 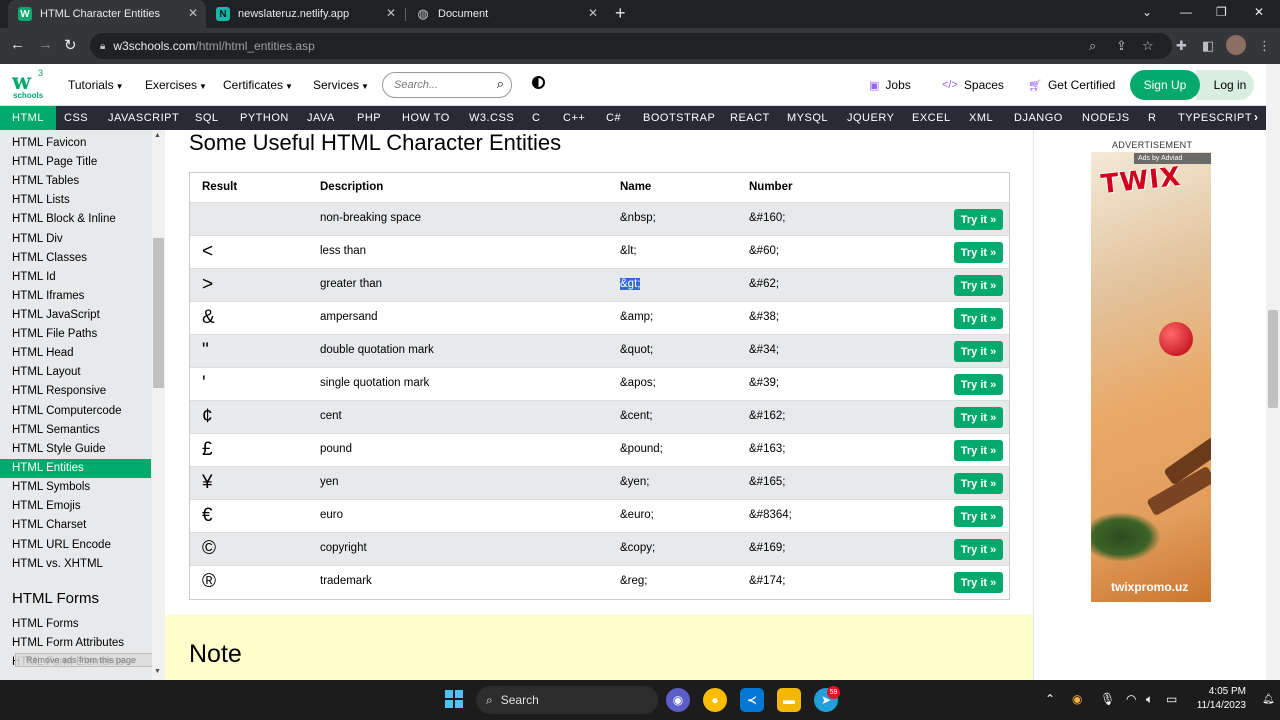 I want to click on topic-c: C, so click(x=536, y=118).